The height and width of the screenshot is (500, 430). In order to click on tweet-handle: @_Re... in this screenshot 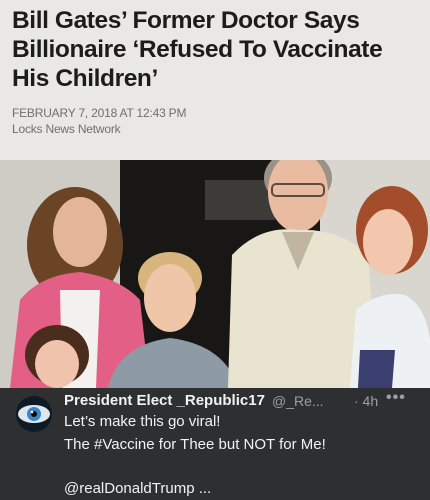, I will do `click(298, 401)`.